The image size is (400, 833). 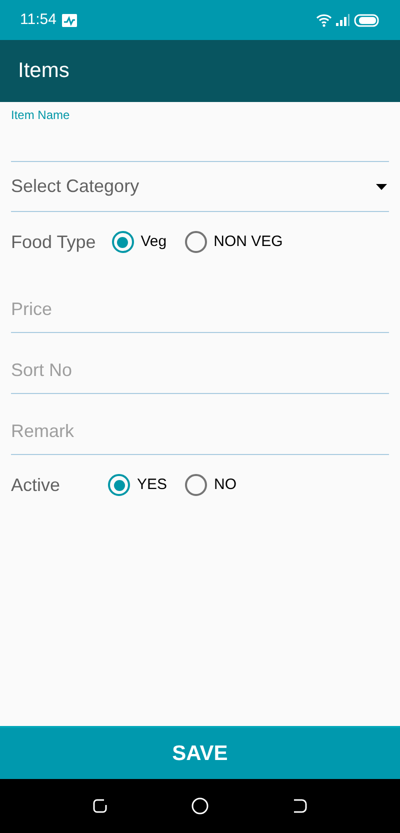 I want to click on field-label: Active, so click(x=36, y=485).